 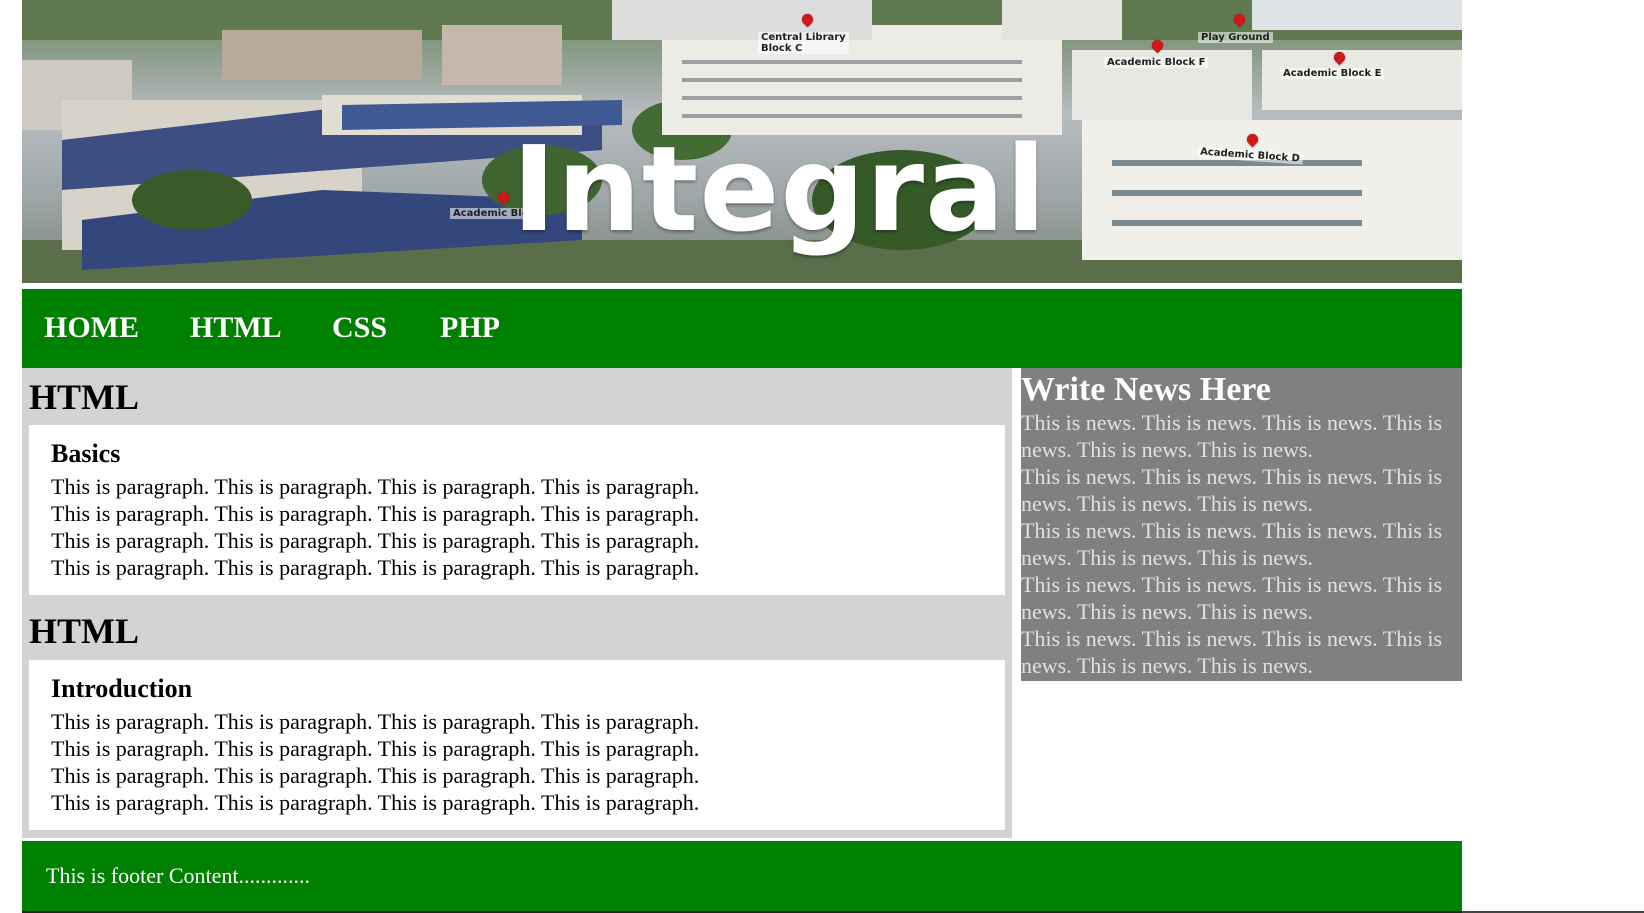 I want to click on card-heading: Introduction, so click(x=122, y=688).